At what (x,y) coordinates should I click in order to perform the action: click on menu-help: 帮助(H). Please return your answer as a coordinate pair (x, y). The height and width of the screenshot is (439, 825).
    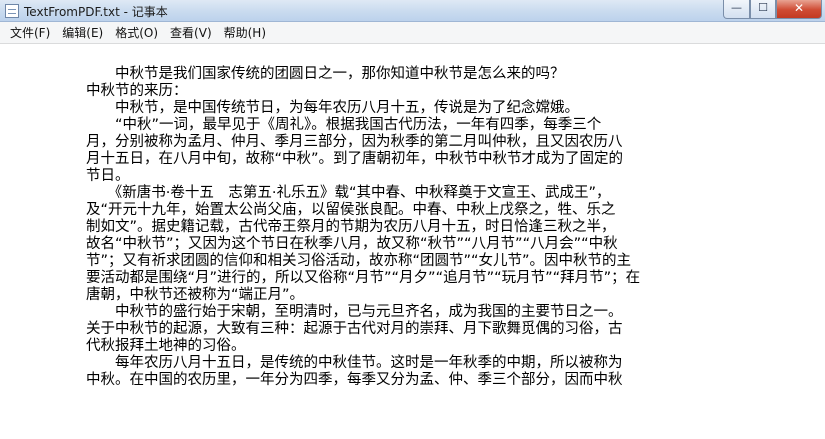
    Looking at the image, I should click on (245, 33).